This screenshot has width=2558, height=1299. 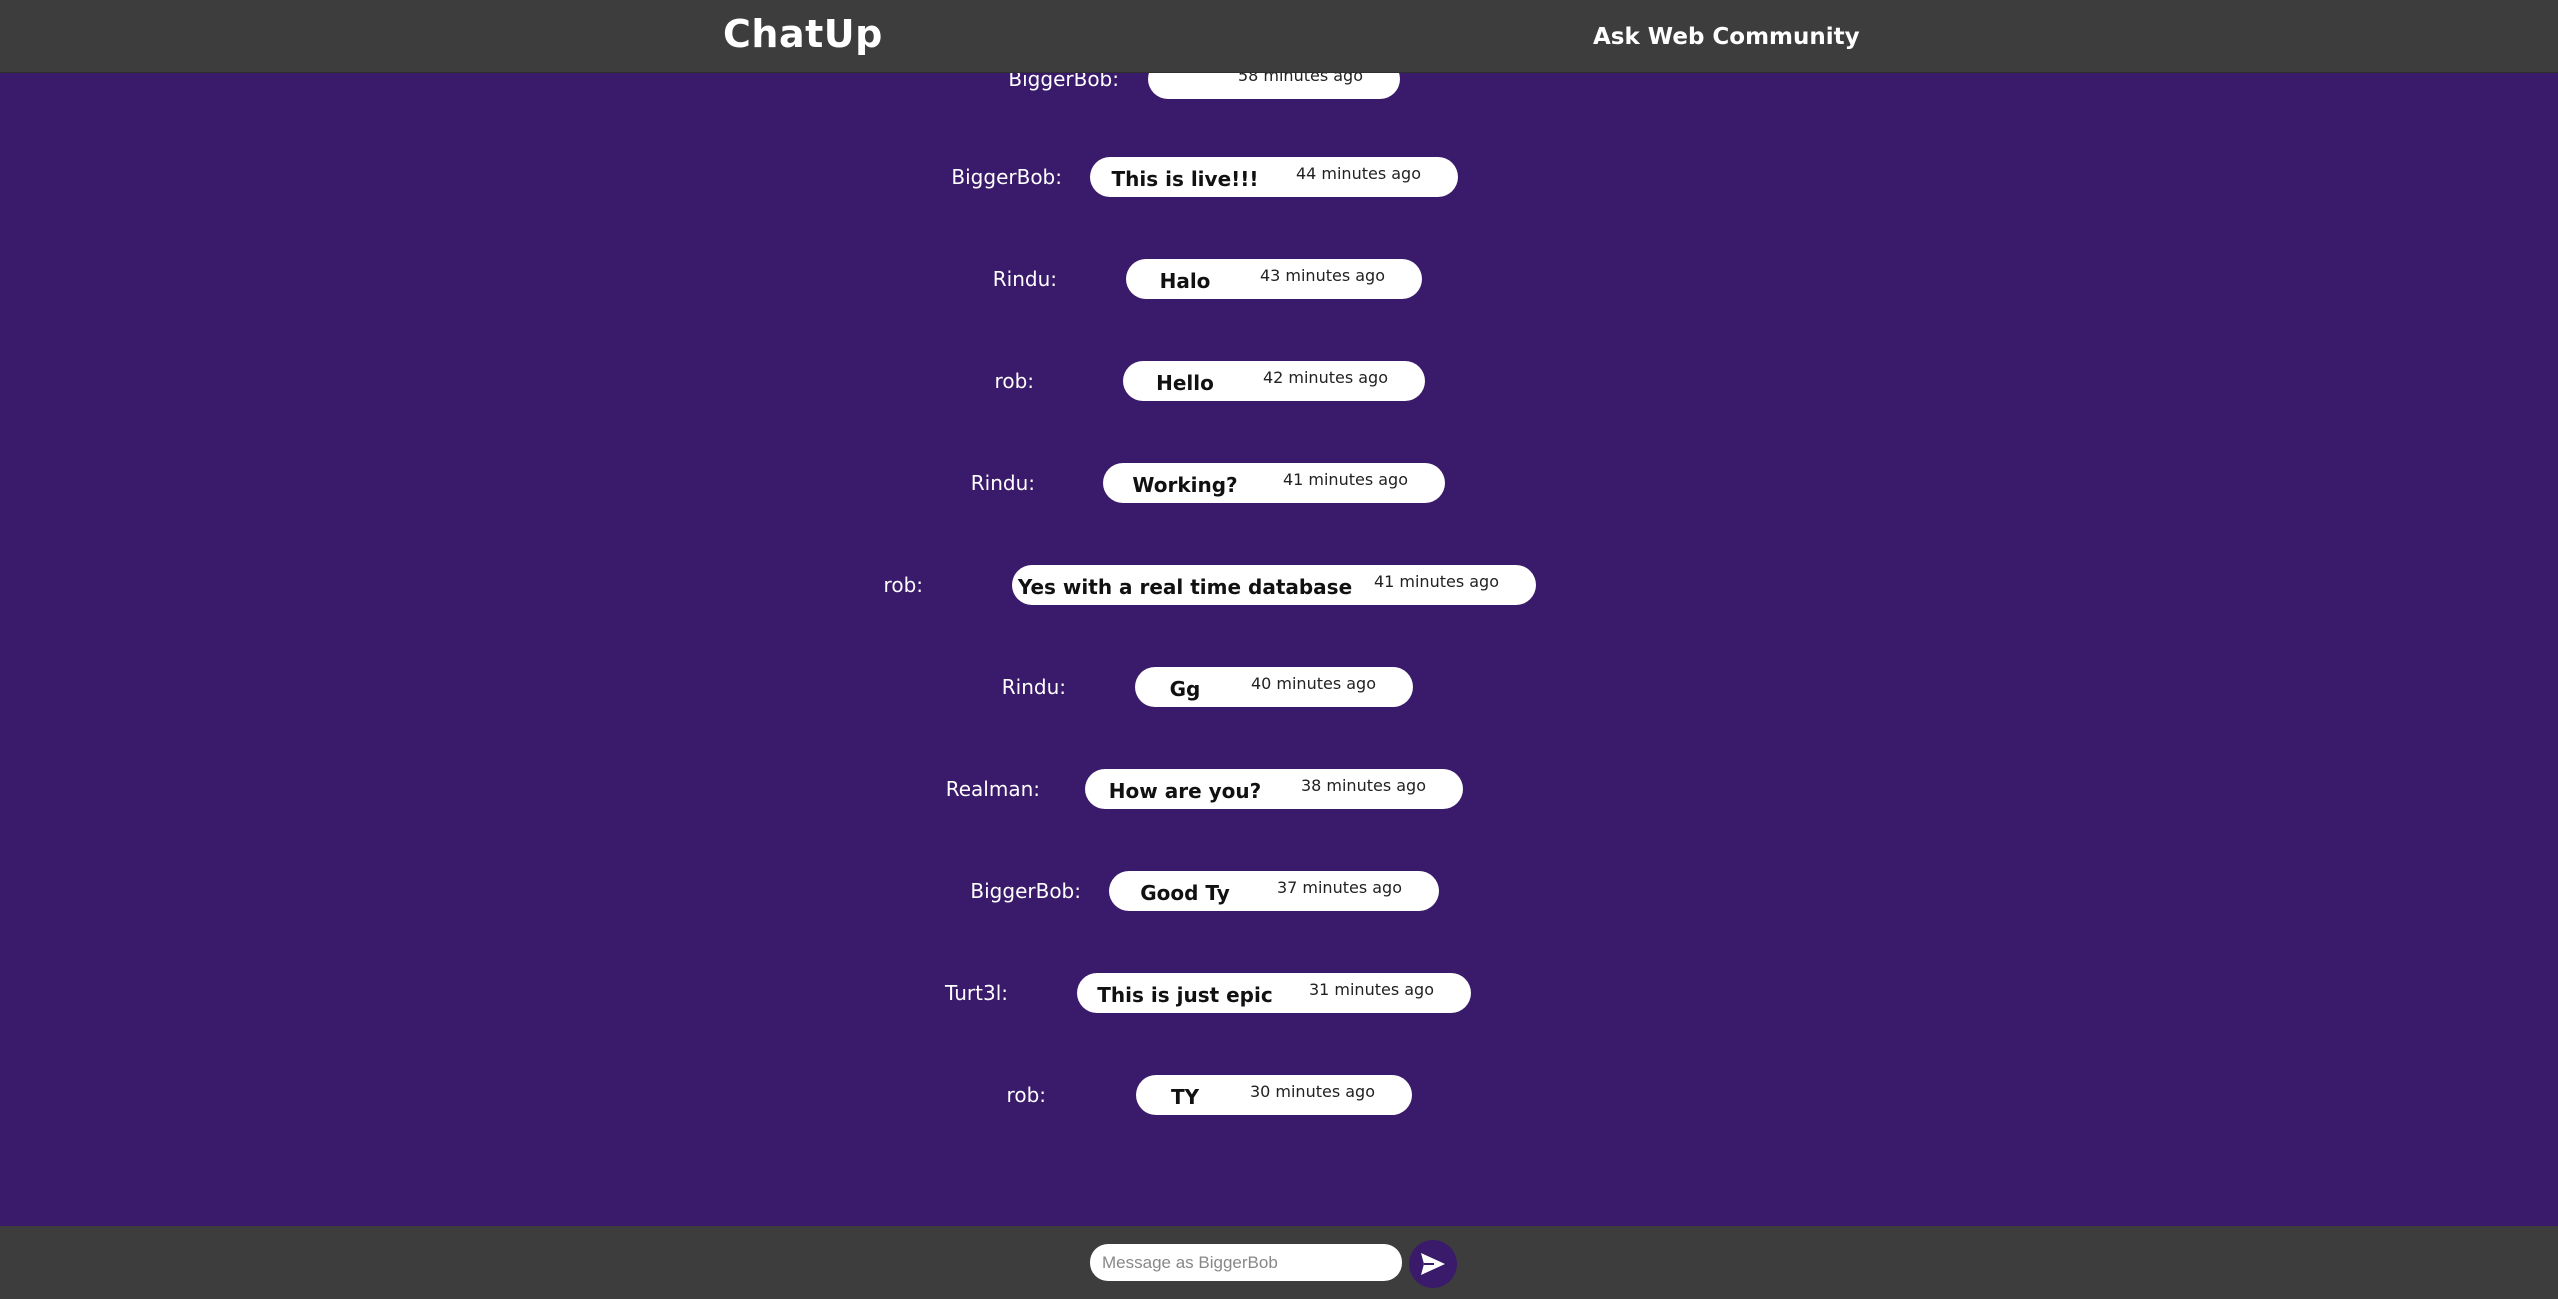 I want to click on message-sender: Turt3l:, so click(x=976, y=993).